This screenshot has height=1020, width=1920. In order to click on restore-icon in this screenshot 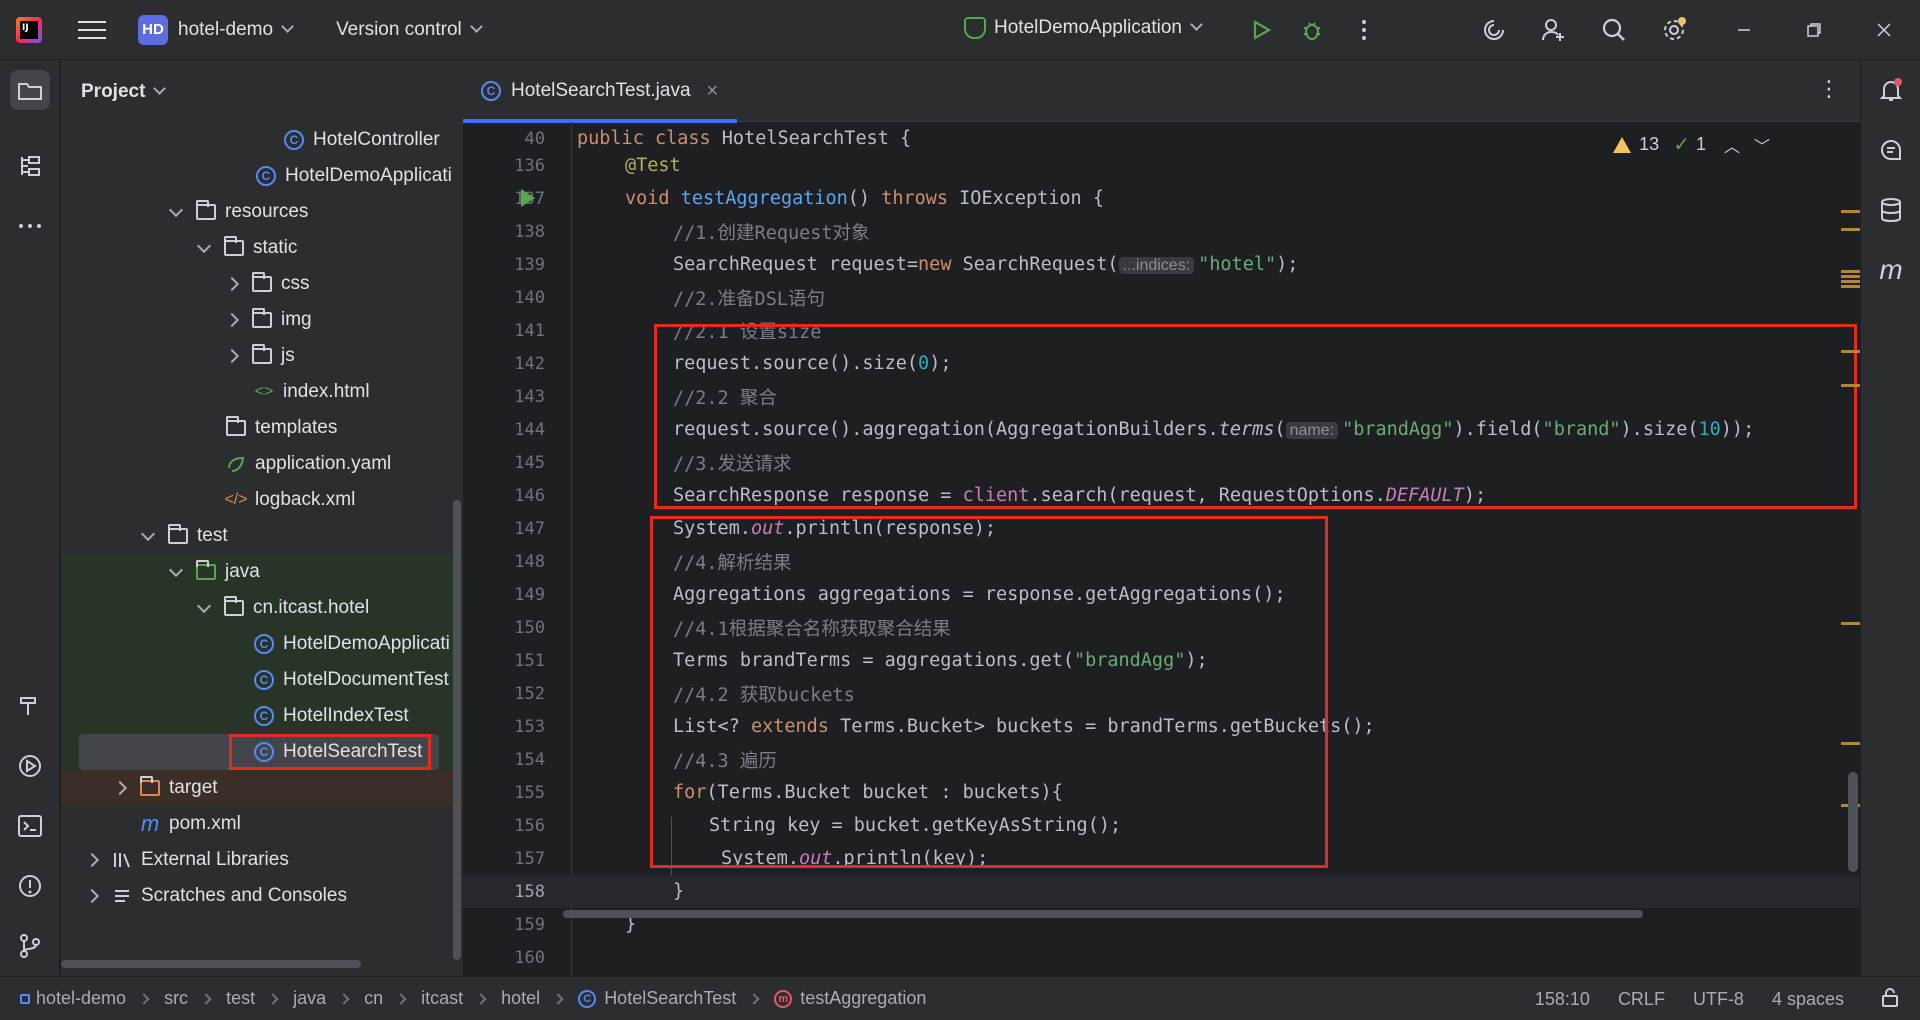, I will do `click(1814, 30)`.